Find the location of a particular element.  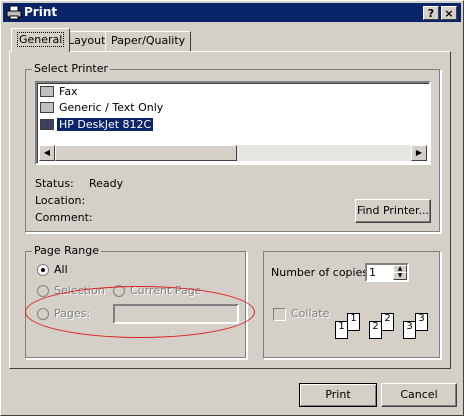

radio-all is located at coordinates (43, 270).